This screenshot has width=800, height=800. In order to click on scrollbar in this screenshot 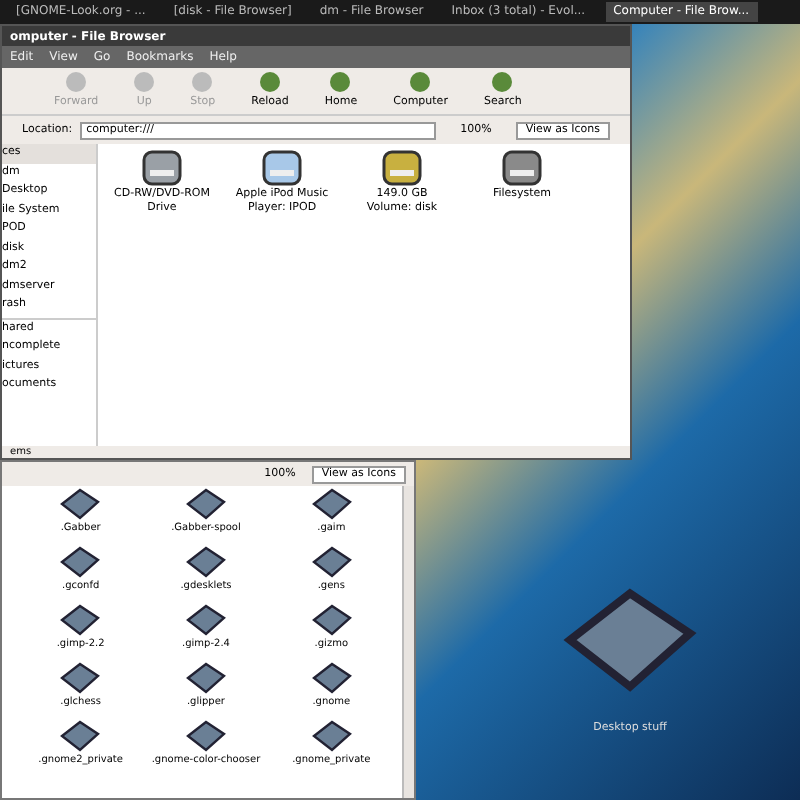, I will do `click(408, 642)`.